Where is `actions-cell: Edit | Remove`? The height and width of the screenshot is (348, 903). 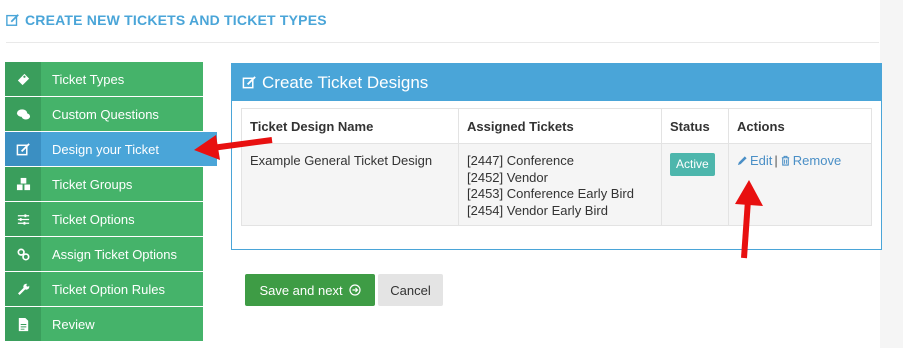
actions-cell: Edit | Remove is located at coordinates (800, 184).